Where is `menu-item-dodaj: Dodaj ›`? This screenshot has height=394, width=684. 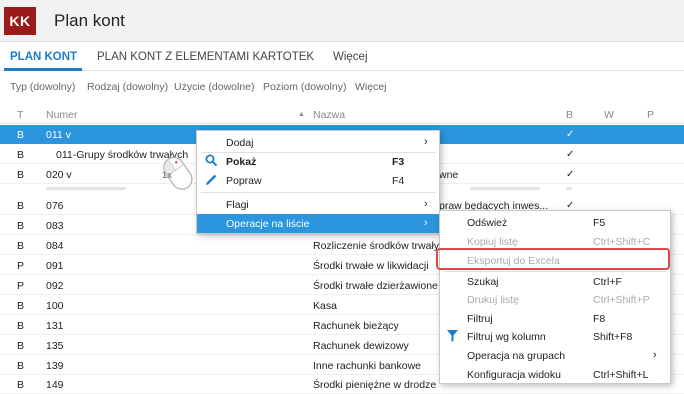 menu-item-dodaj: Dodaj › is located at coordinates (318, 142).